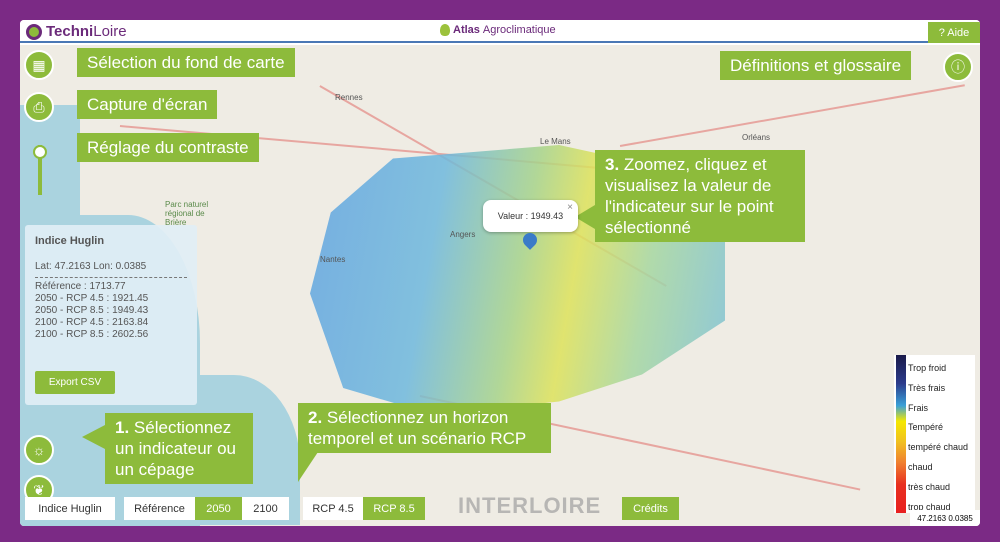  I want to click on popup-close-button: ×, so click(570, 207).